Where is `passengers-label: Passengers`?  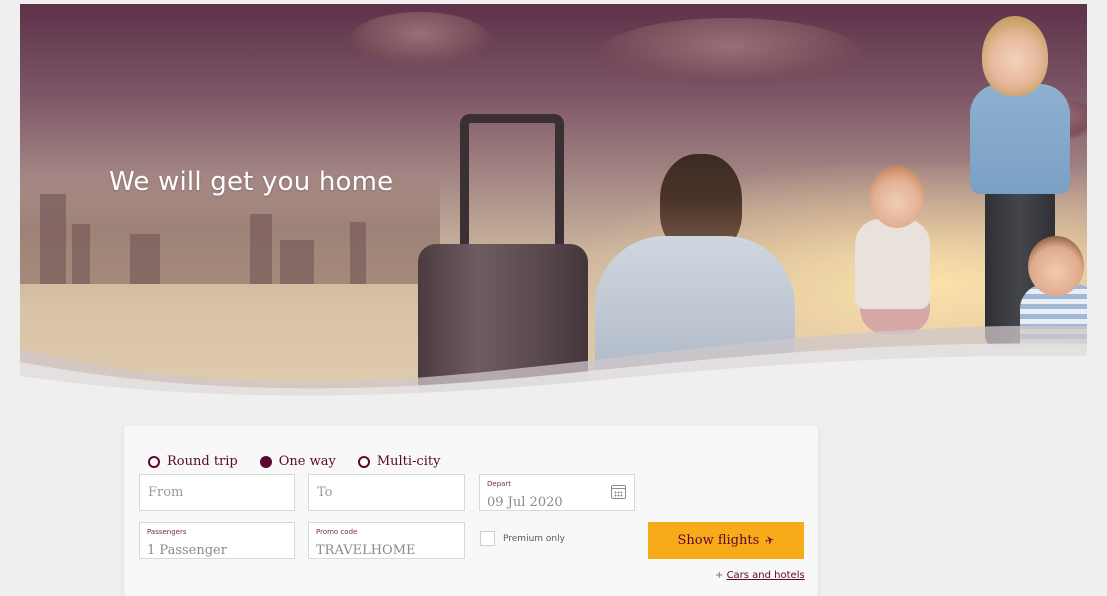
passengers-label: Passengers is located at coordinates (167, 532).